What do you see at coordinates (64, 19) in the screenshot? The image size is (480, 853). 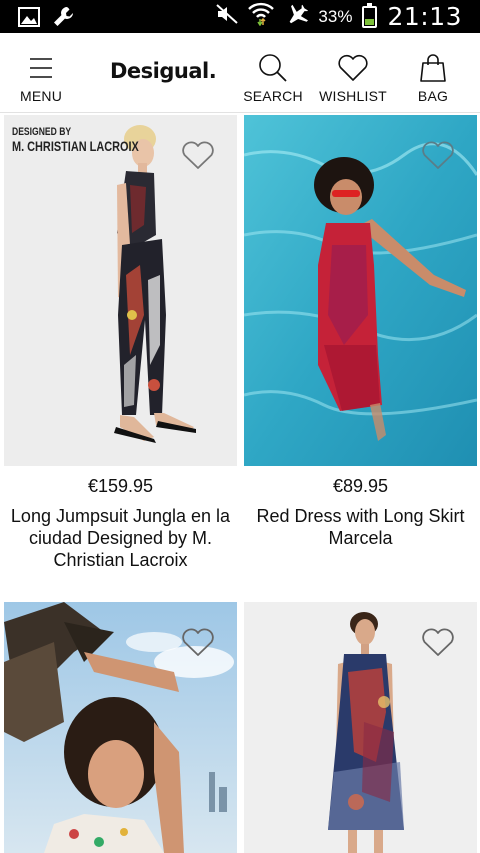 I see `wrench-icon` at bounding box center [64, 19].